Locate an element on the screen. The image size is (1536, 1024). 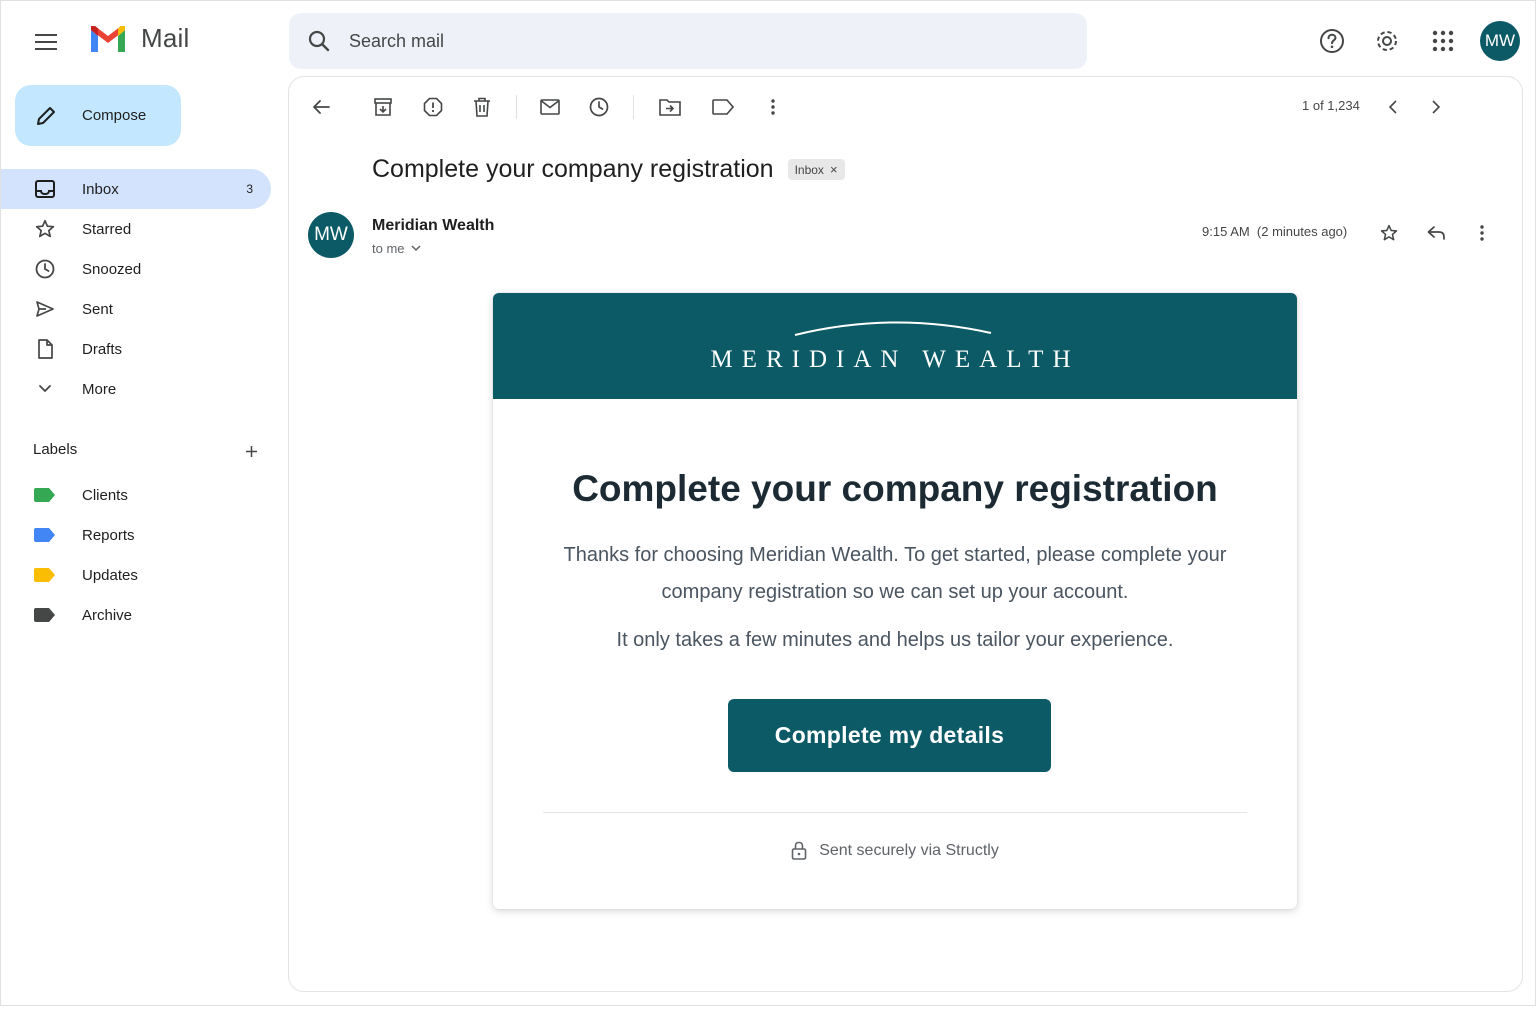
sidebar-item-label: More is located at coordinates (99, 389).